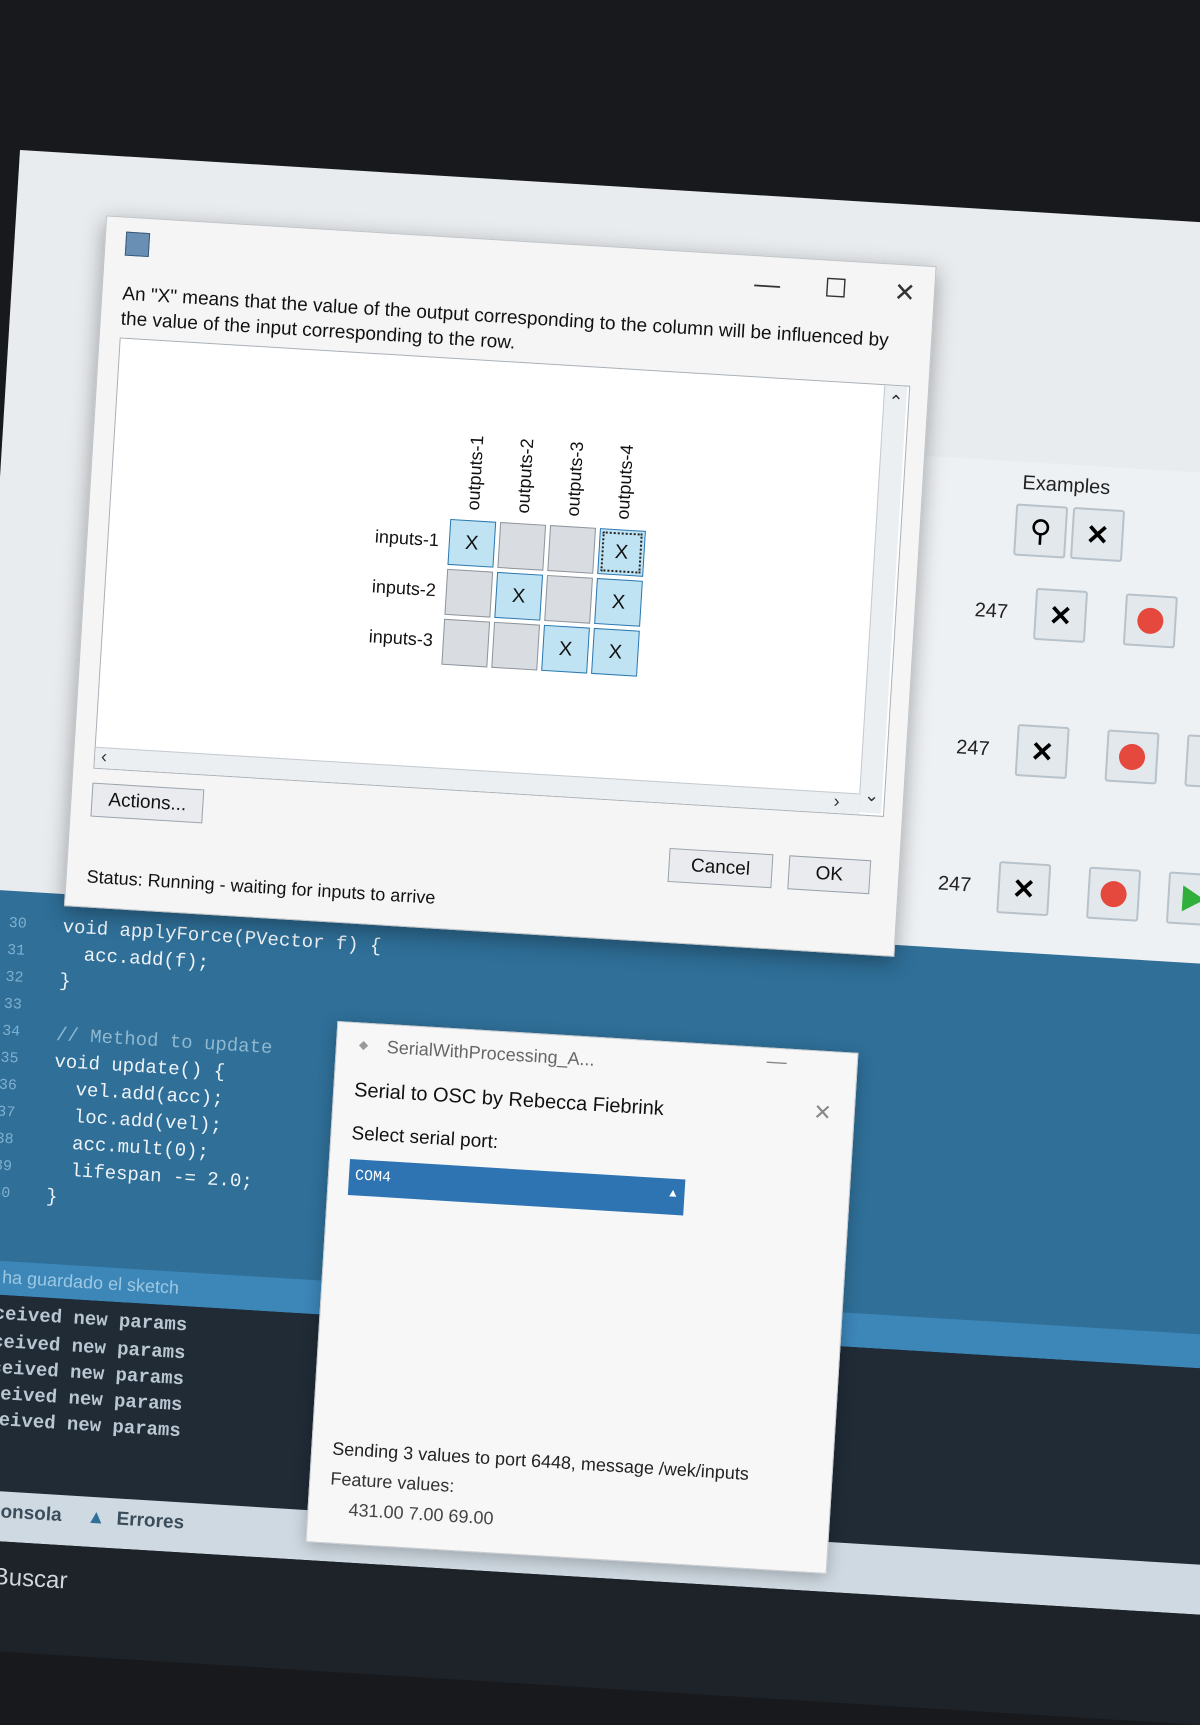 The image size is (1200, 1725). I want to click on vertical-scrollbar: ⌃ ⌄, so click(883, 599).